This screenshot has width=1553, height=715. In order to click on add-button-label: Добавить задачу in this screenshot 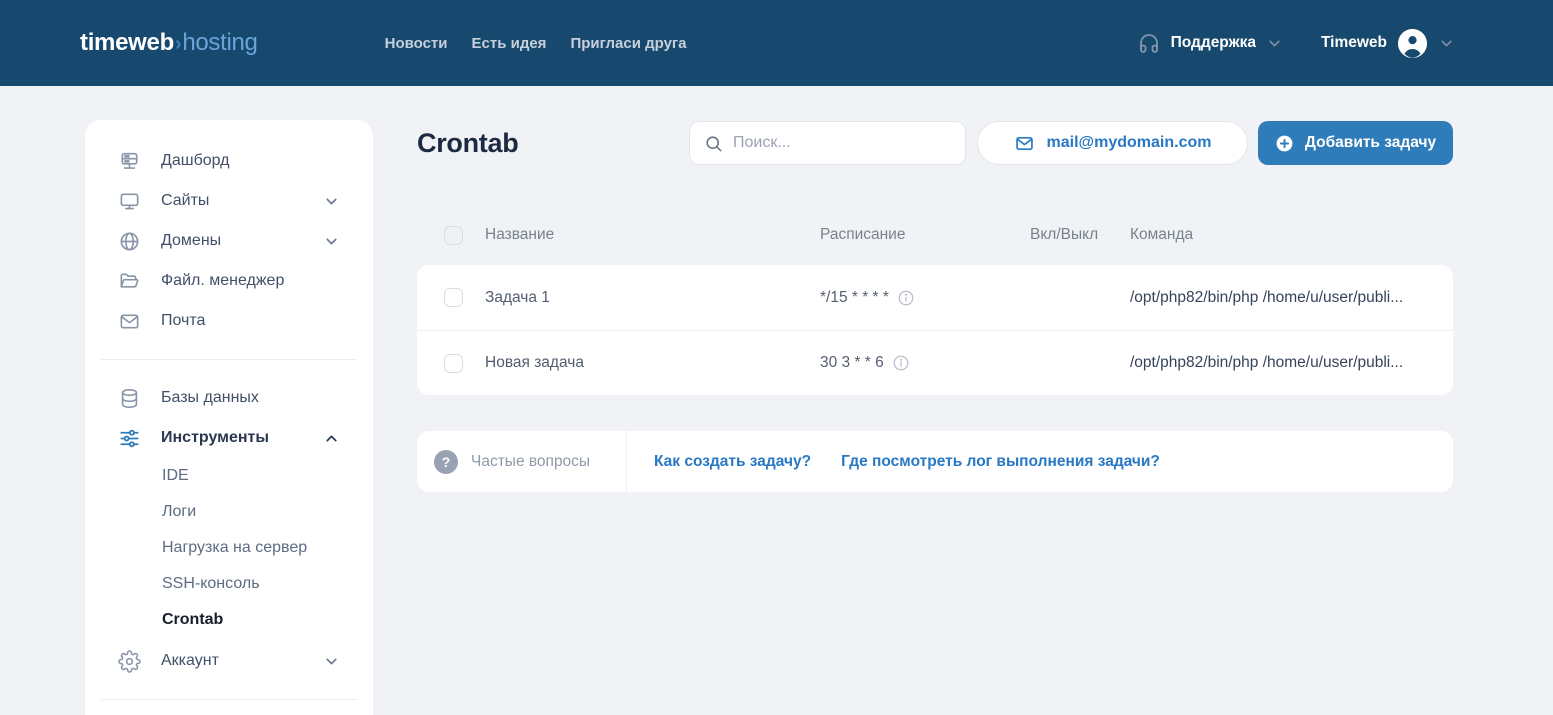, I will do `click(1370, 142)`.